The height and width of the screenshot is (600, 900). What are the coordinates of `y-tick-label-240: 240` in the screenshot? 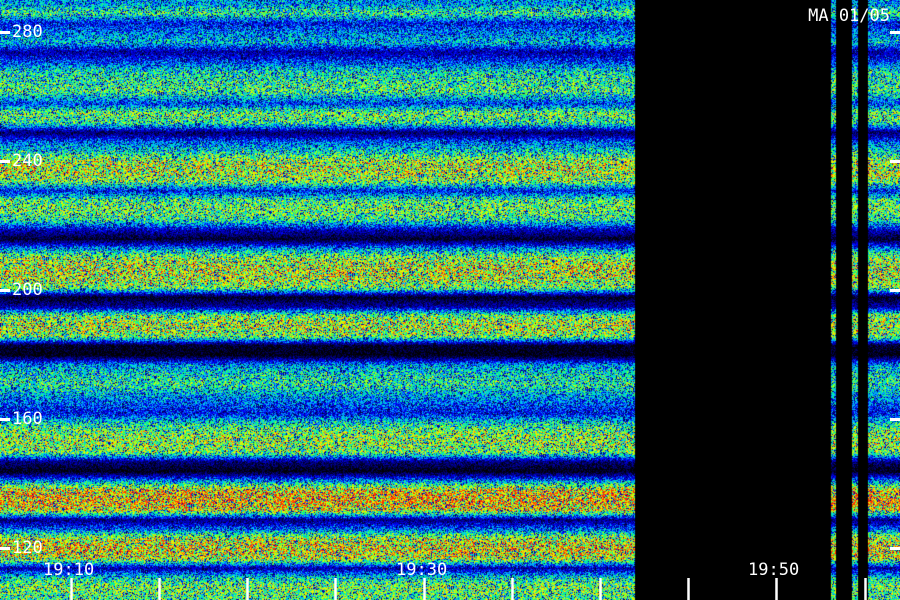 It's located at (27, 161).